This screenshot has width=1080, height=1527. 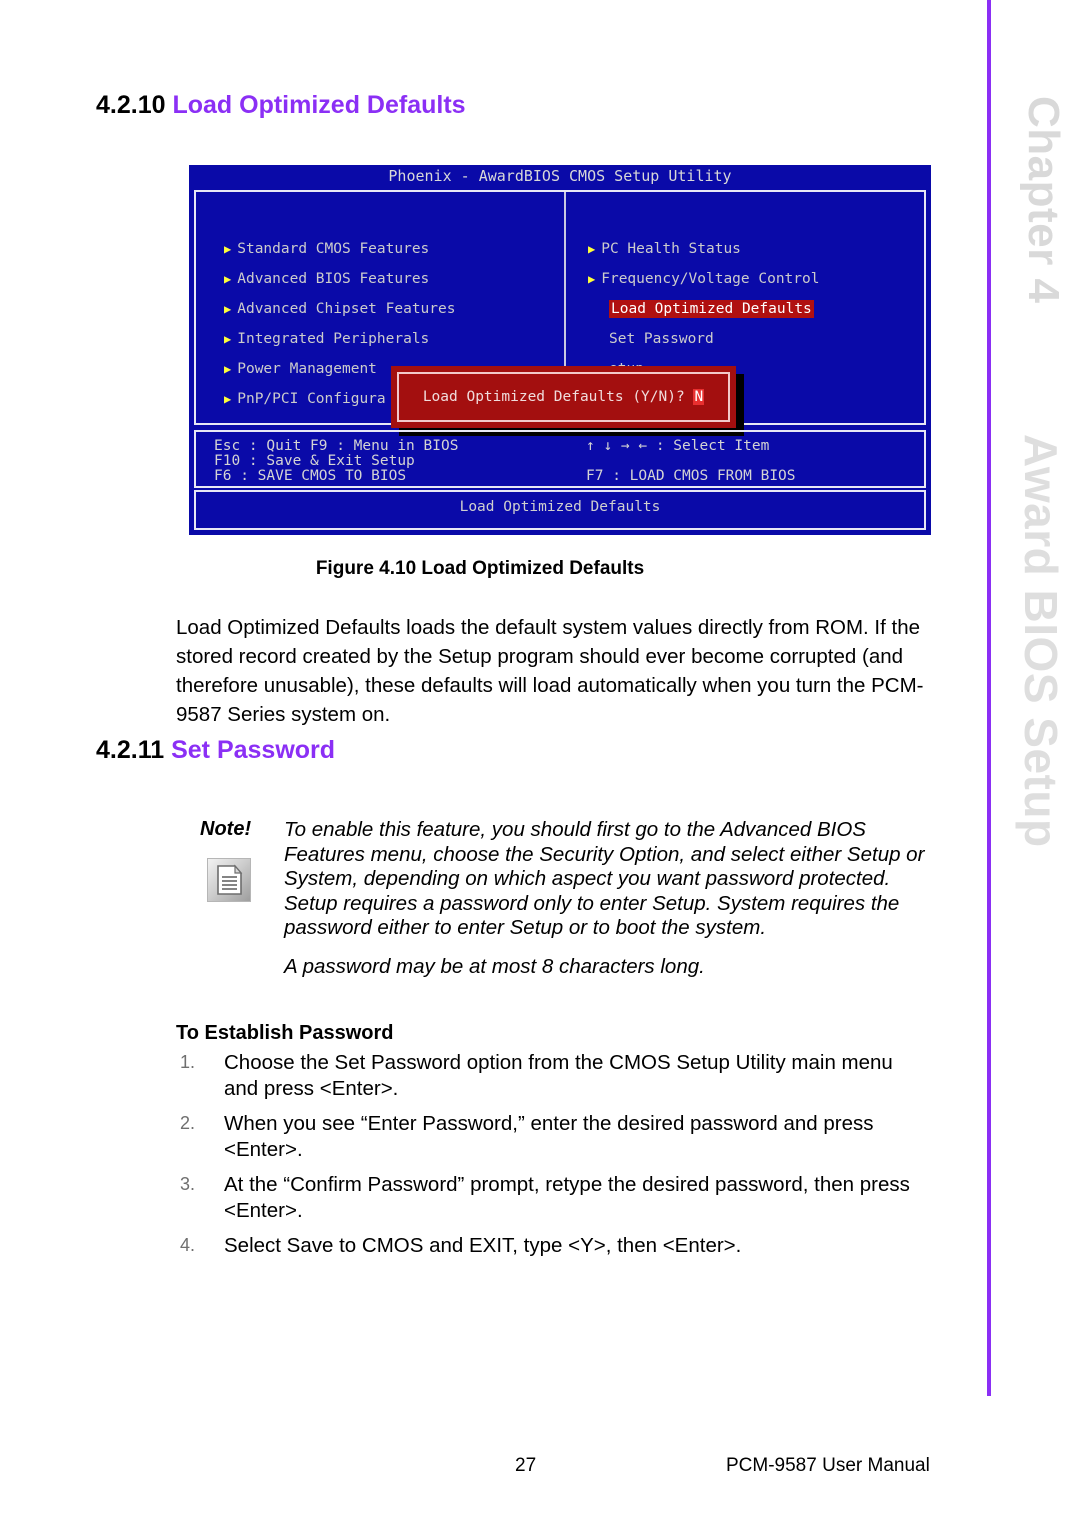 I want to click on chapter-rail: Chapter 4 Award BIOS Setup, so click(x=1038, y=700).